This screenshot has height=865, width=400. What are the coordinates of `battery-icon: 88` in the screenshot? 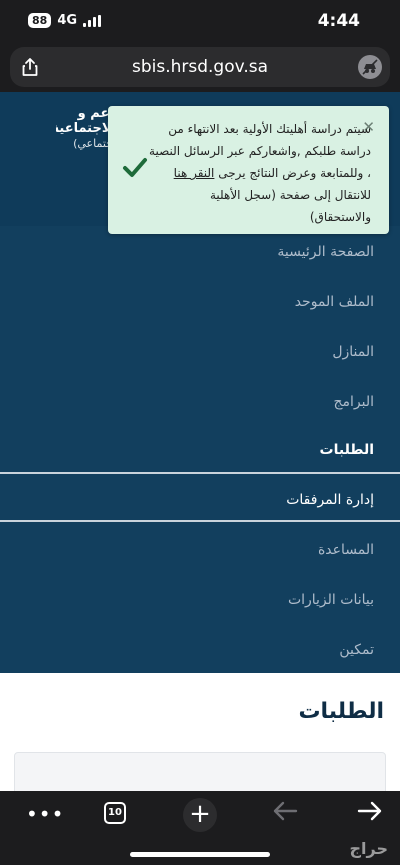 It's located at (40, 20).